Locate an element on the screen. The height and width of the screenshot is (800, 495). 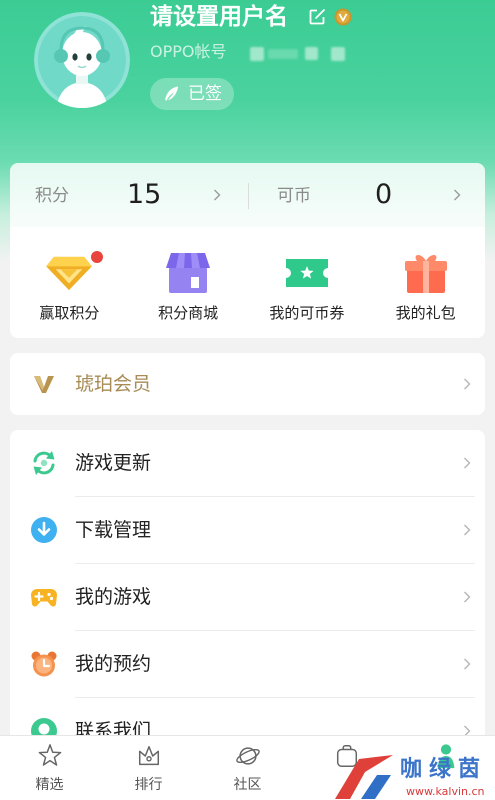
planet-icon is located at coordinates (247, 756).